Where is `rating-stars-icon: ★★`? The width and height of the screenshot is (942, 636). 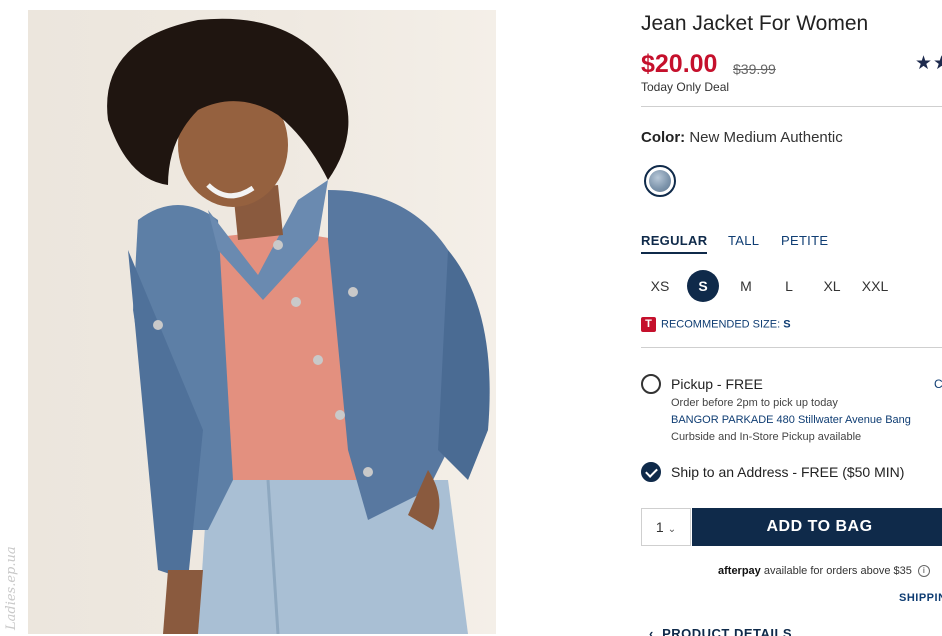
rating-stars-icon: ★★ is located at coordinates (928, 63).